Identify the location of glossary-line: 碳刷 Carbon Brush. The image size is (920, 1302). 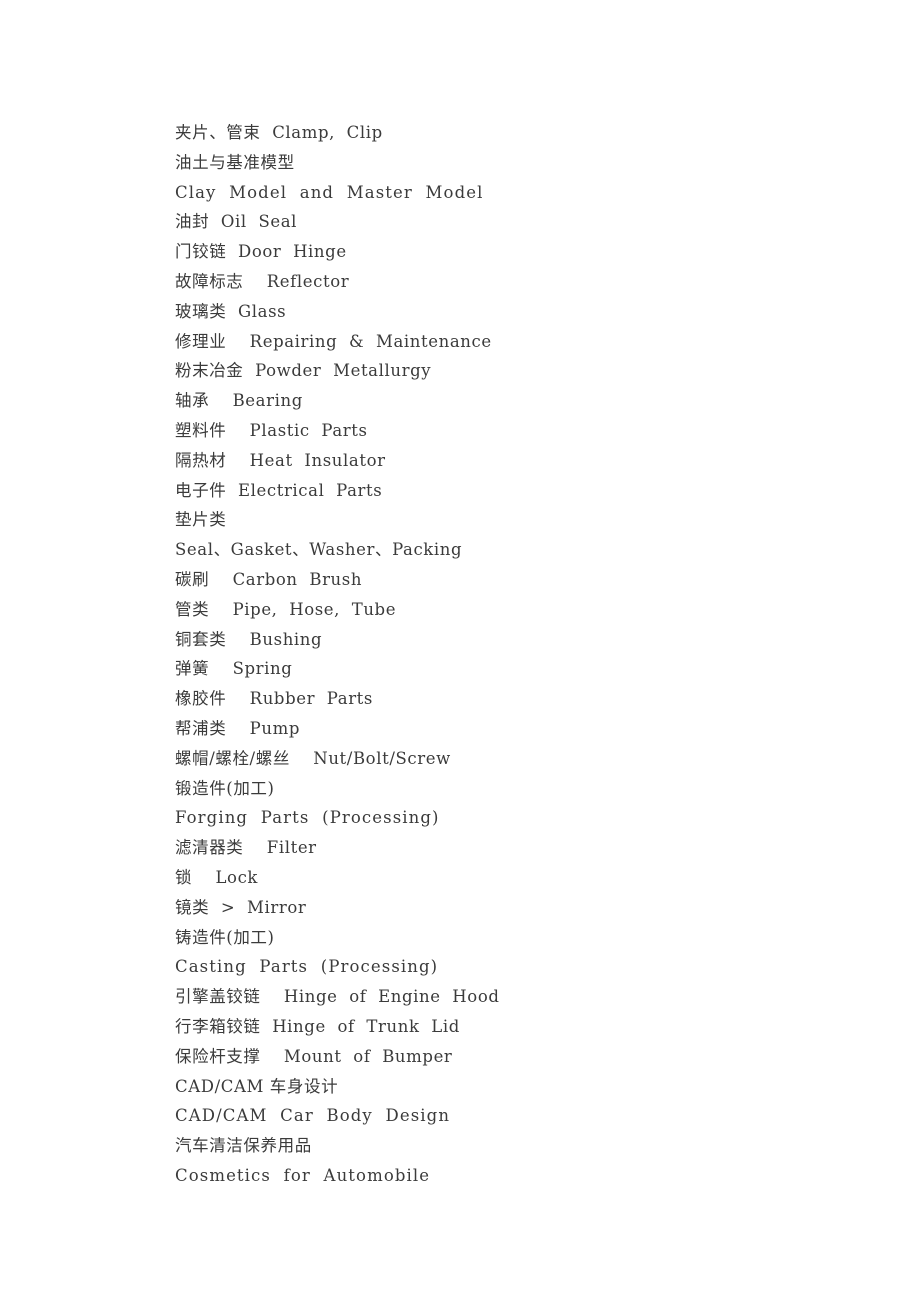
(269, 579).